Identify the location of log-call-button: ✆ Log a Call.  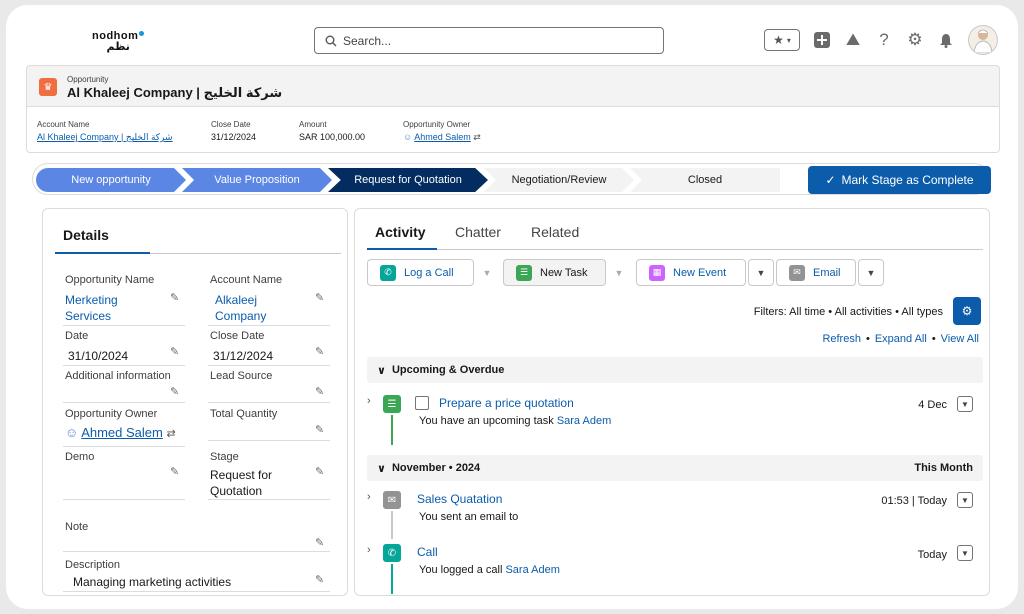
(420, 272).